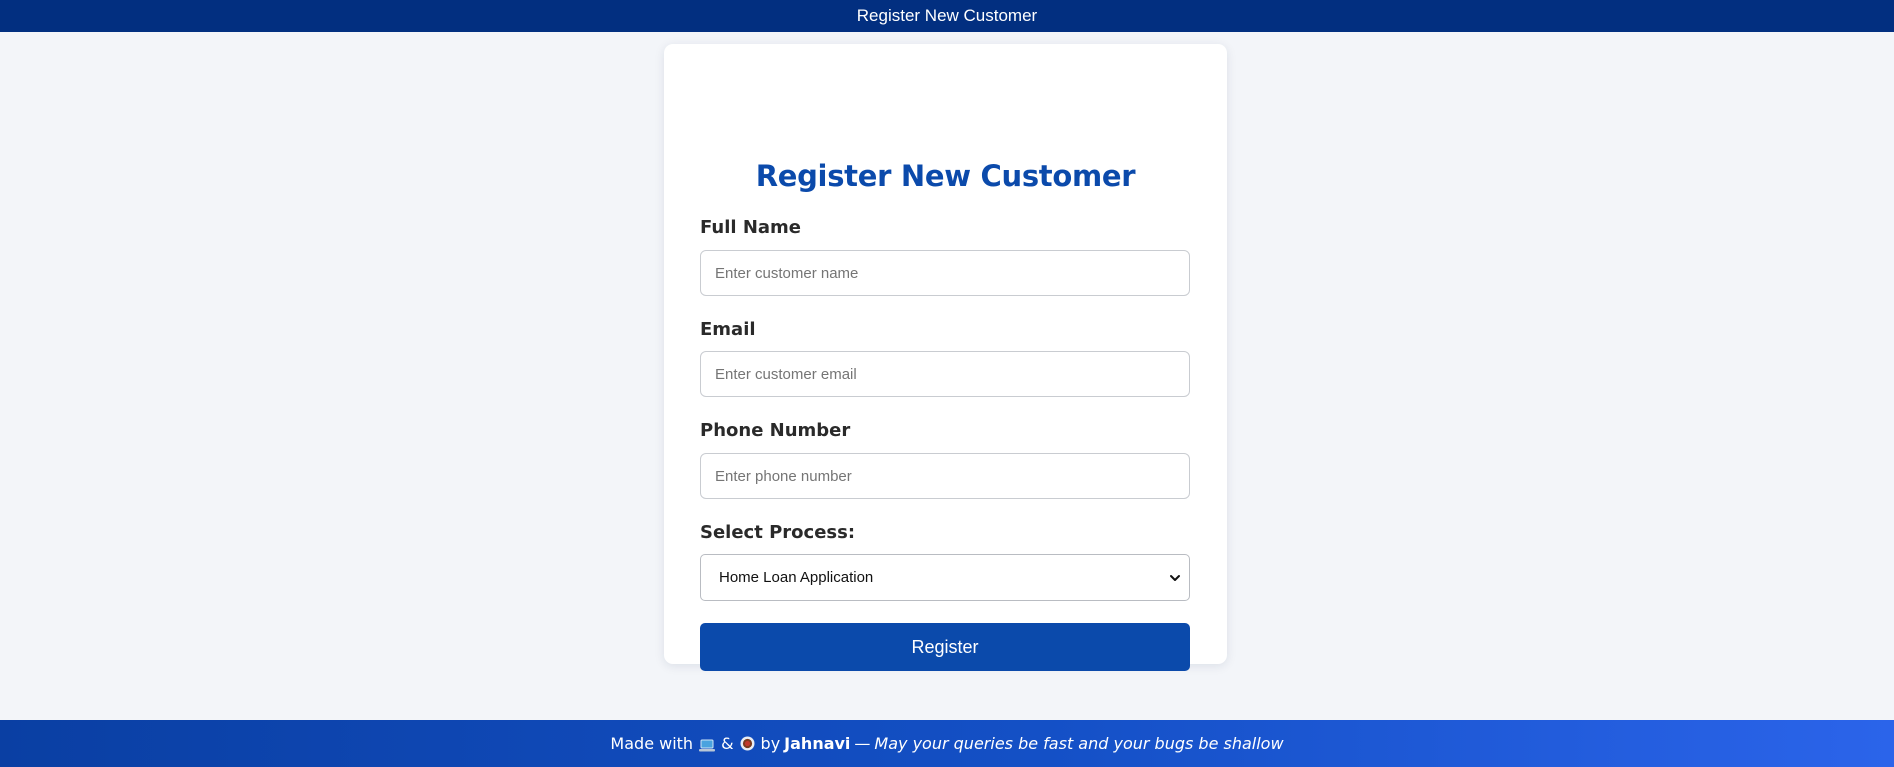 The height and width of the screenshot is (767, 1894). Describe the element at coordinates (945, 176) in the screenshot. I see `form-title: Register New Customer` at that location.